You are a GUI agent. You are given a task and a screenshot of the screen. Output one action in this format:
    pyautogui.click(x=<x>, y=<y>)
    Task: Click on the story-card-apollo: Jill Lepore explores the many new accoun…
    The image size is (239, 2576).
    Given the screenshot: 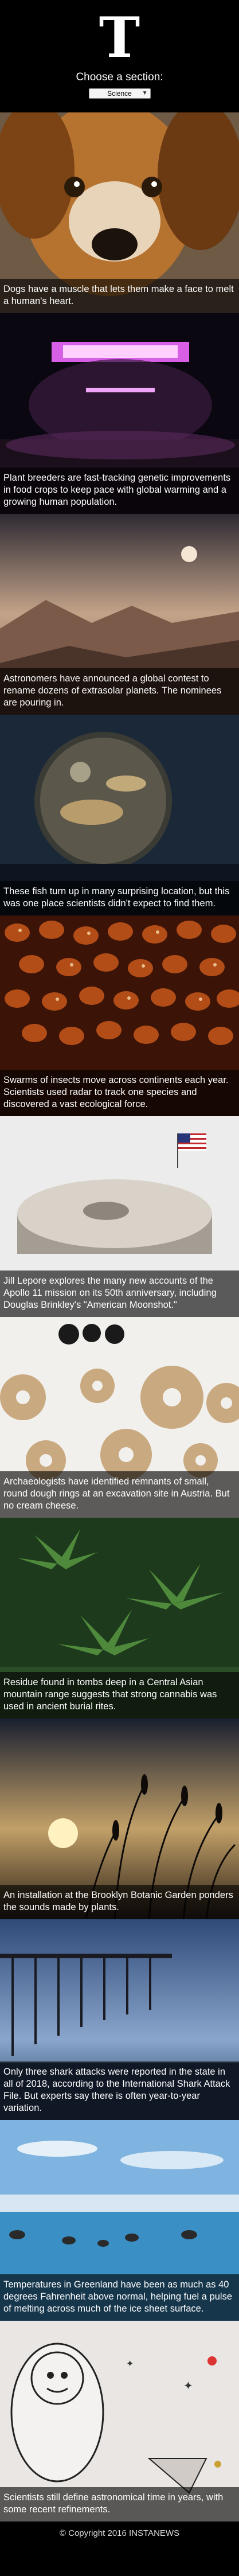 What is the action you would take?
    pyautogui.click(x=119, y=1217)
    